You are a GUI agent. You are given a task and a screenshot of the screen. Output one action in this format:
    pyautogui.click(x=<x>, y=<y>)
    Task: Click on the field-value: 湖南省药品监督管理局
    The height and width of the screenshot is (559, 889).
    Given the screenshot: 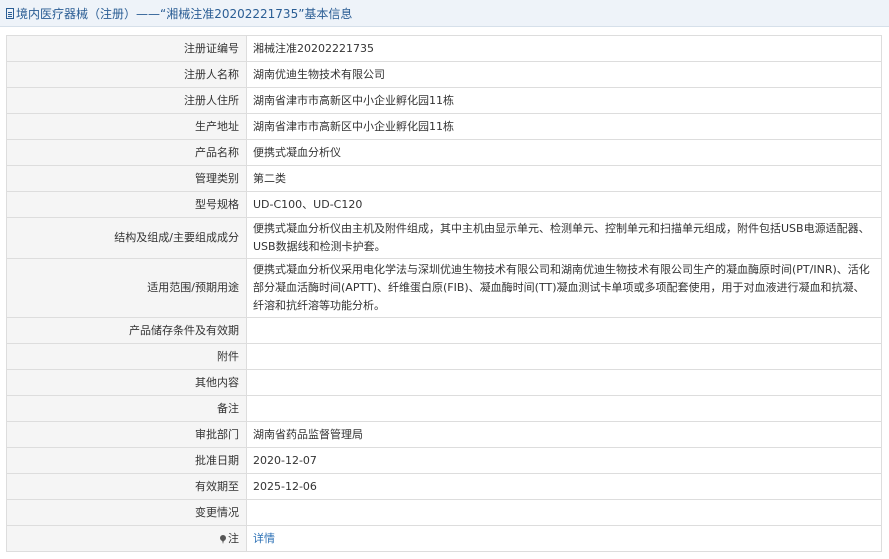 What is the action you would take?
    pyautogui.click(x=564, y=434)
    